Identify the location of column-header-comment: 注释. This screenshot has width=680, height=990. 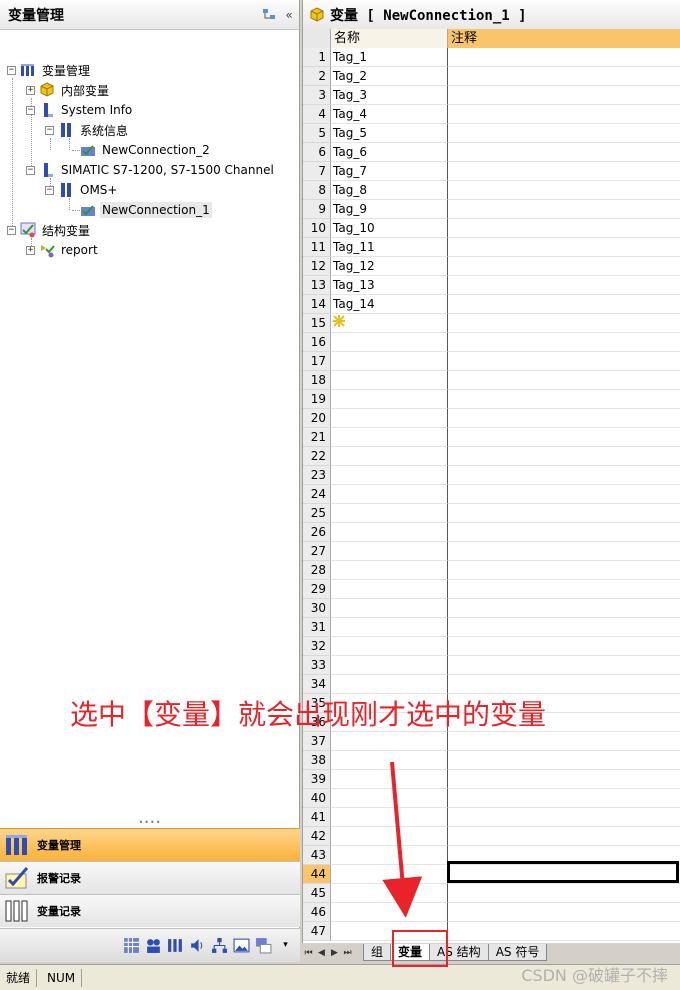
(564, 38).